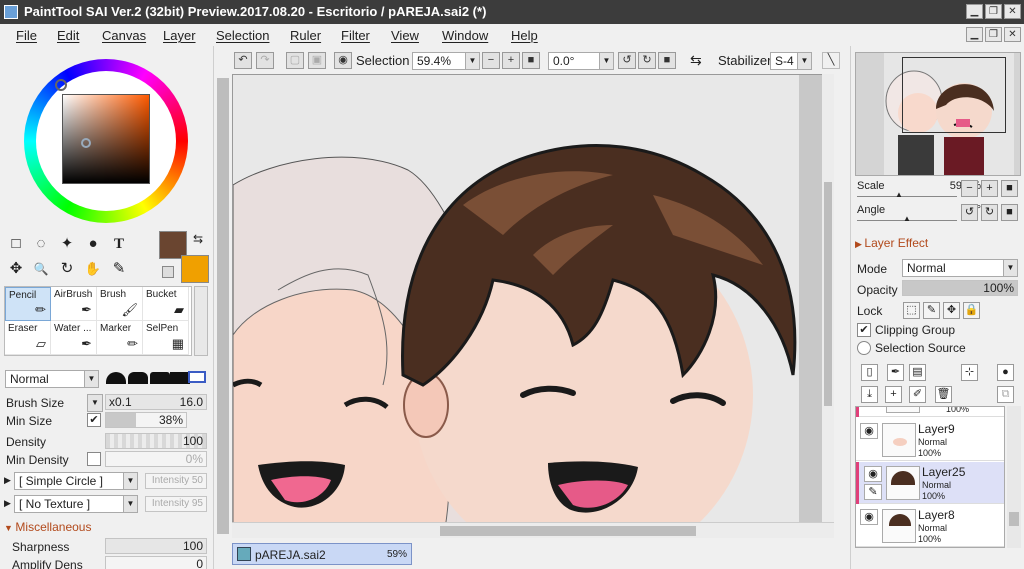  Describe the element at coordinates (696, 60) in the screenshot. I see `flip-horizontal-icon: ⇆` at that location.